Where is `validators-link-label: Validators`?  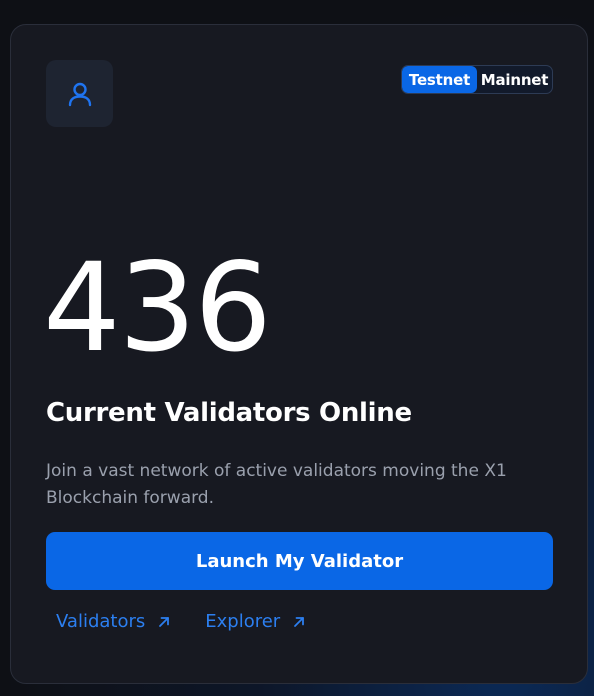
validators-link-label: Validators is located at coordinates (101, 621).